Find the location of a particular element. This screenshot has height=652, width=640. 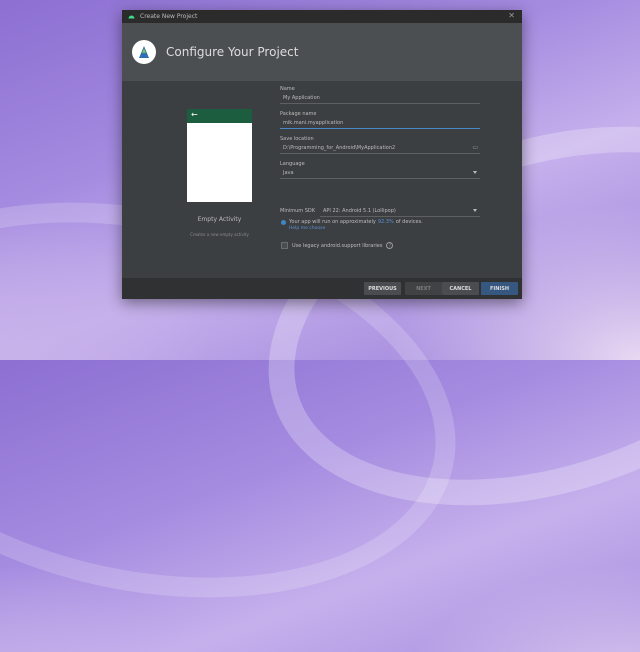

name-field: My Application is located at coordinates (380, 98).